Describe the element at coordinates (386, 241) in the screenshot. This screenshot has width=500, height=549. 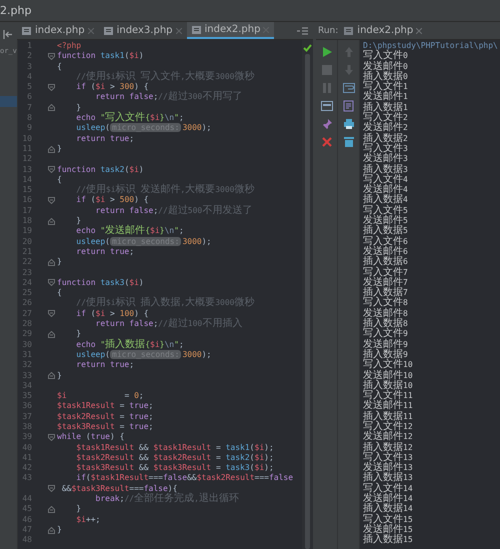
I see `output-line: 写入文件6` at that location.